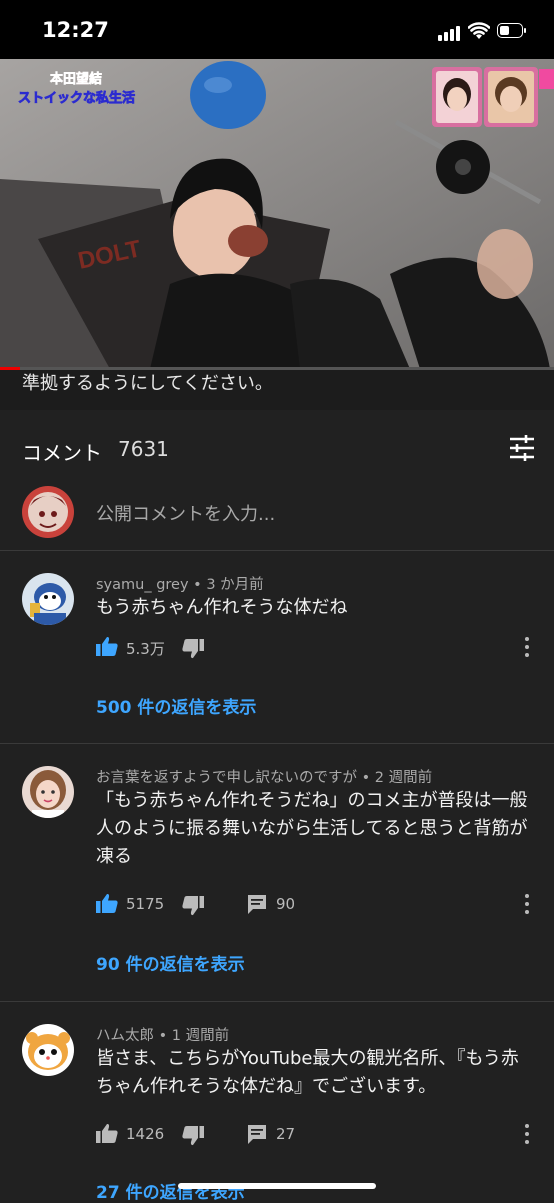  Describe the element at coordinates (264, 778) in the screenshot. I see `comment-meta: お言葉を返すようで申し訳ないのですが • 2 週間前` at that location.